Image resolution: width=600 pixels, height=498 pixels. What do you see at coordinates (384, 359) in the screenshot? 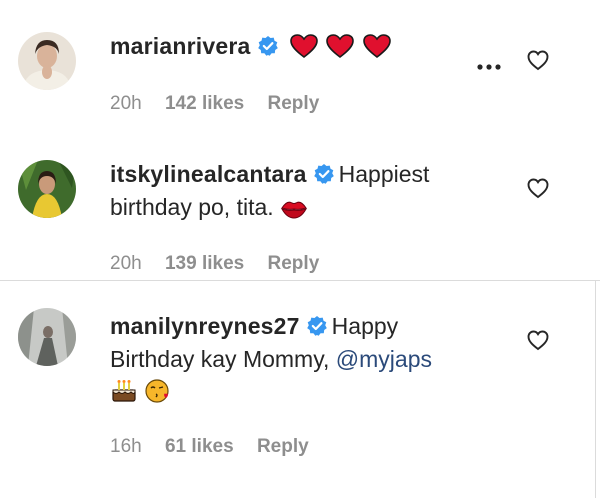
I see `mention-link: @myjaps` at bounding box center [384, 359].